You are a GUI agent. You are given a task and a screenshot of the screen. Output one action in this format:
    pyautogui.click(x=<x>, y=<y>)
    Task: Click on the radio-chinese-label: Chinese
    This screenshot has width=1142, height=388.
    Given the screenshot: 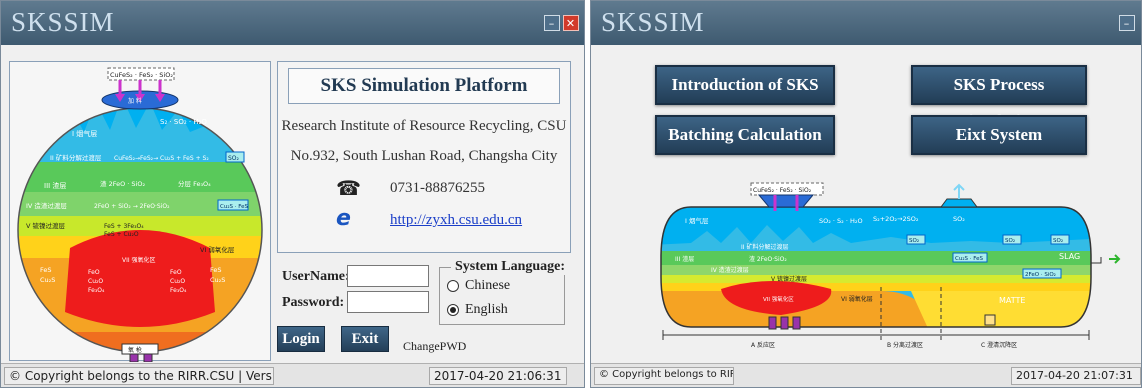 What is the action you would take?
    pyautogui.click(x=487, y=286)
    